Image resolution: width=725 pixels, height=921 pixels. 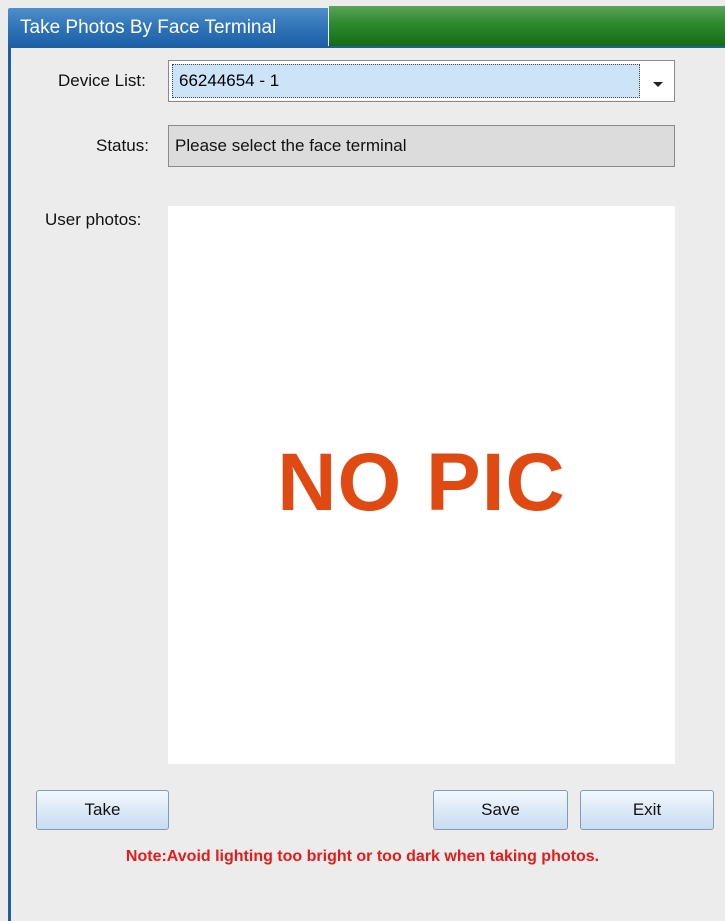 What do you see at coordinates (102, 80) in the screenshot?
I see `device-list-label: Device List:` at bounding box center [102, 80].